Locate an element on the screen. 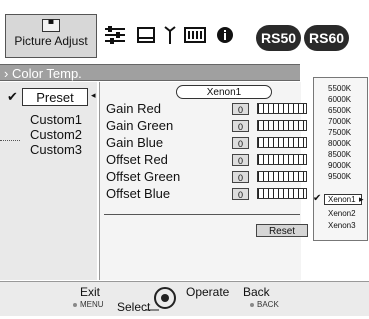 Image resolution: width=369 pixels, height=319 pixels. preset-item: Preset is located at coordinates (55, 97).